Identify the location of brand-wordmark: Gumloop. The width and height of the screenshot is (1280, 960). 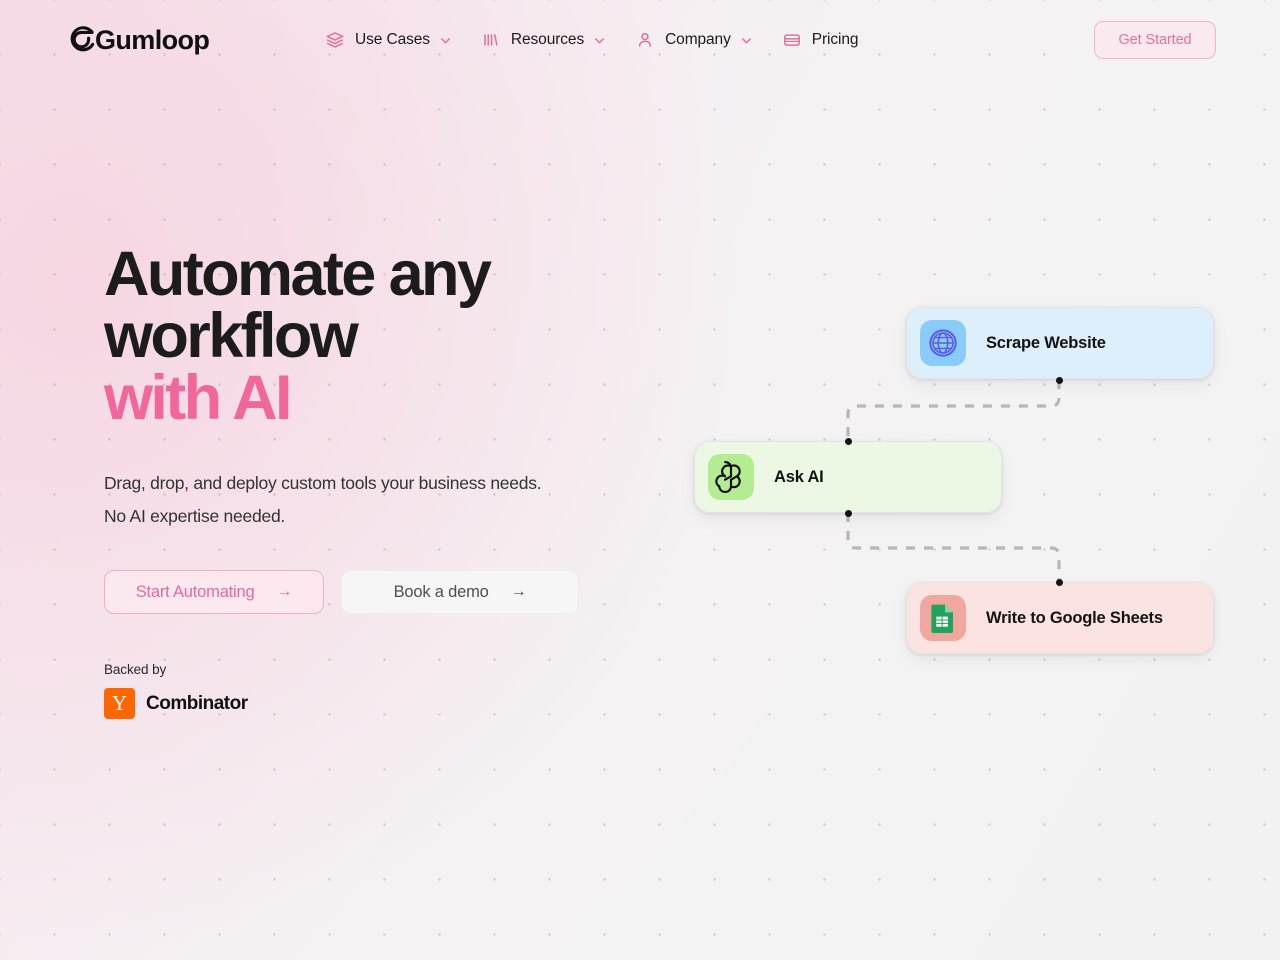
(152, 40).